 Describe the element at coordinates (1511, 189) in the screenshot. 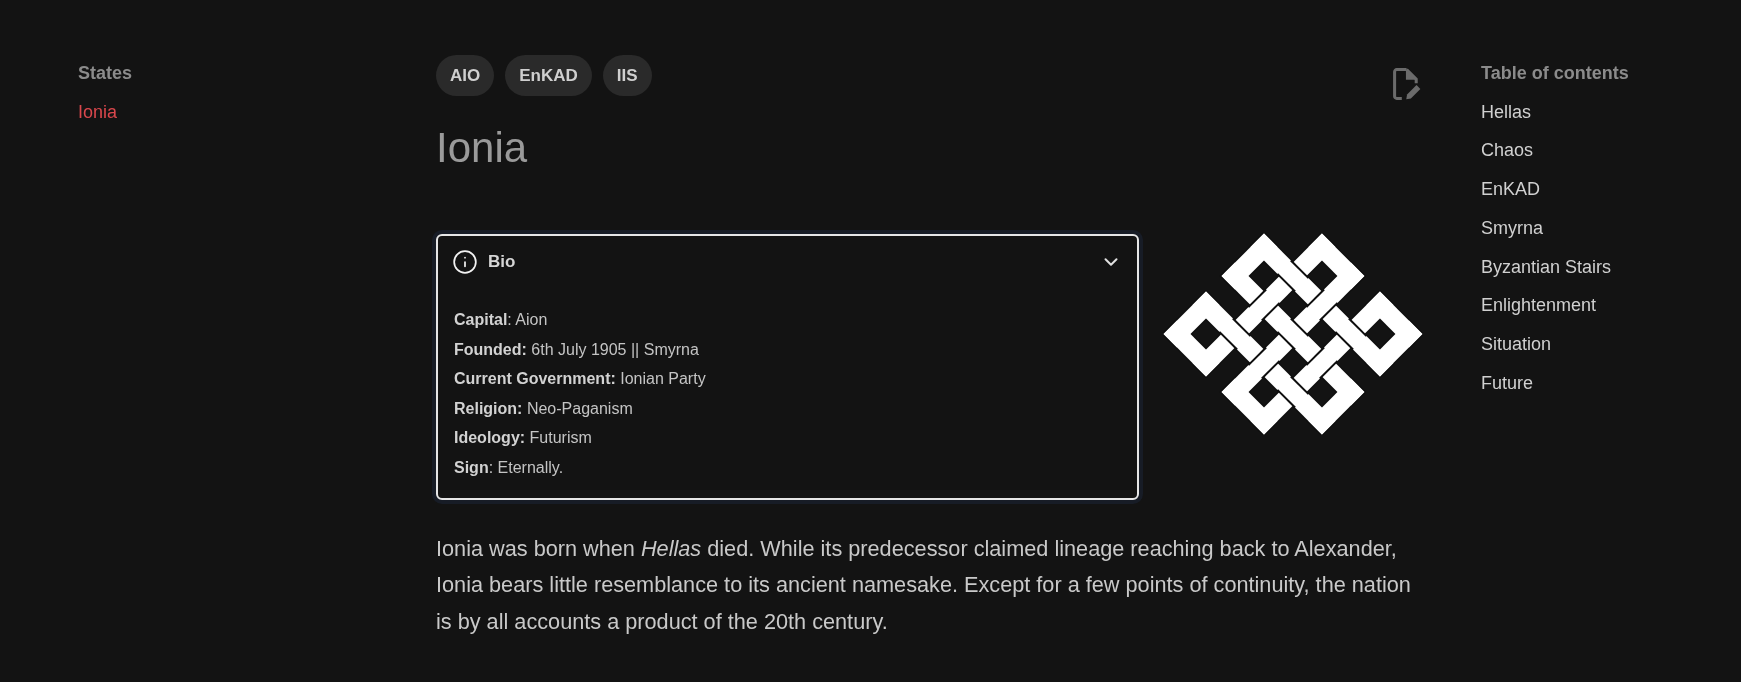

I see `toc-link: EnKAD` at that location.